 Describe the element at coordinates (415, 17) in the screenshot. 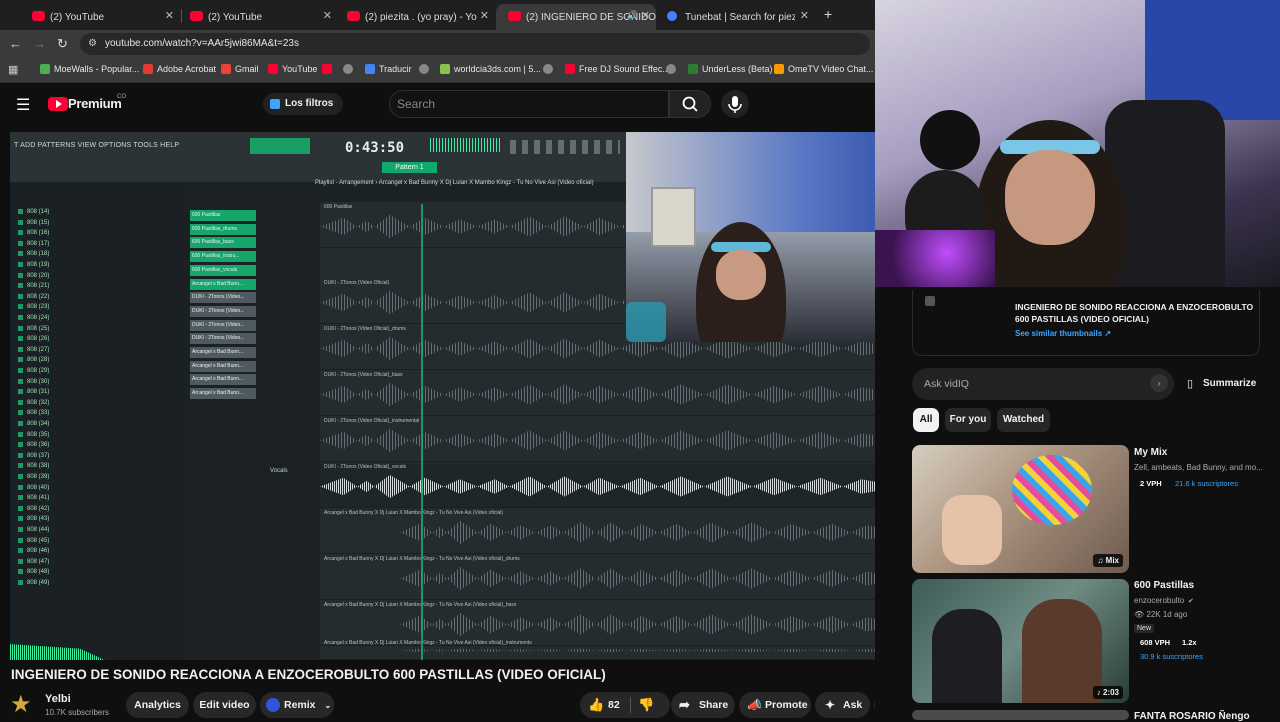

I see `browser-tab: (2) piezita . (yo pray) - YouTube ✕` at that location.